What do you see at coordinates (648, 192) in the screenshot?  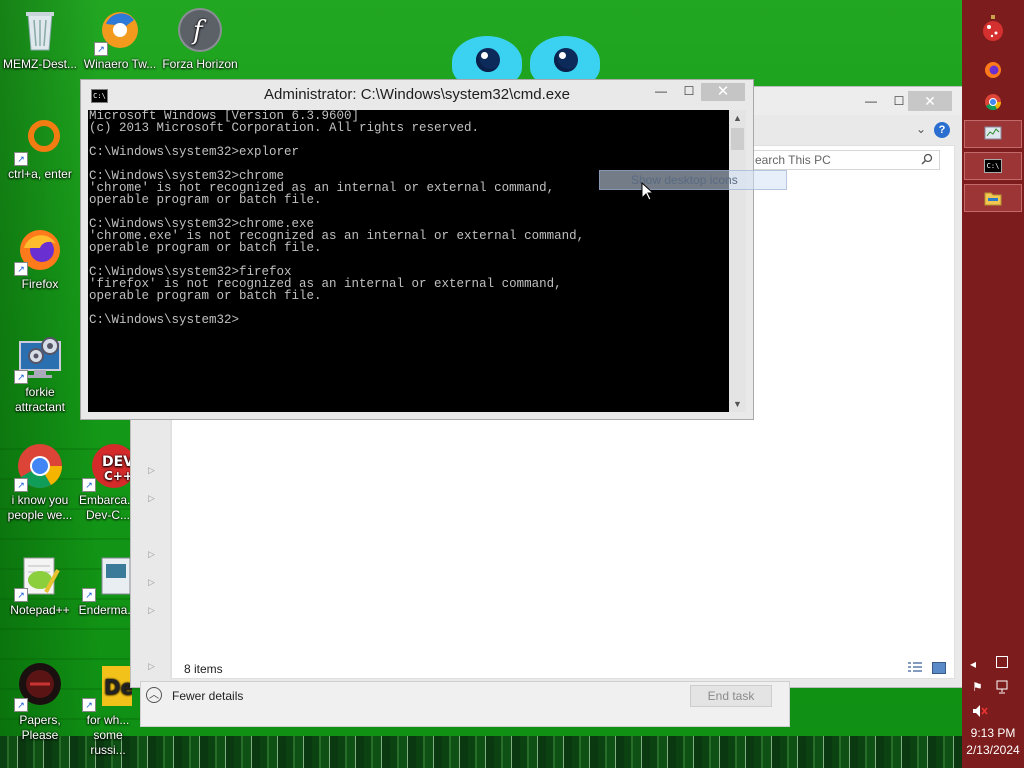 I see `mouse-cursor-icon` at bounding box center [648, 192].